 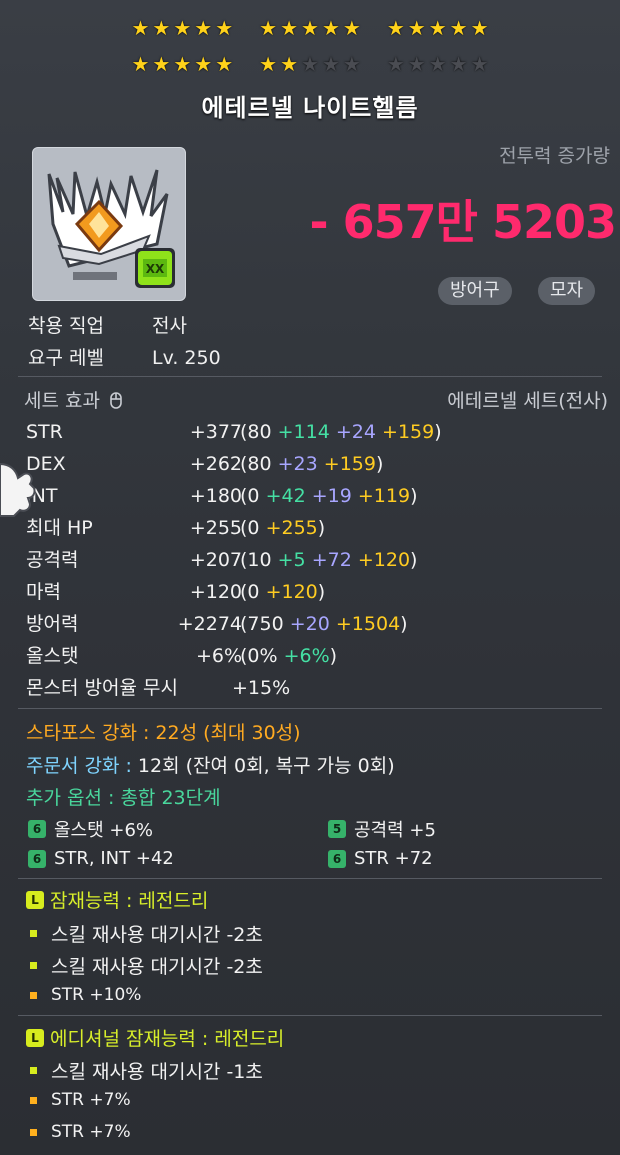 I want to click on stat-breakdown: (0% +6%), so click(x=288, y=656).